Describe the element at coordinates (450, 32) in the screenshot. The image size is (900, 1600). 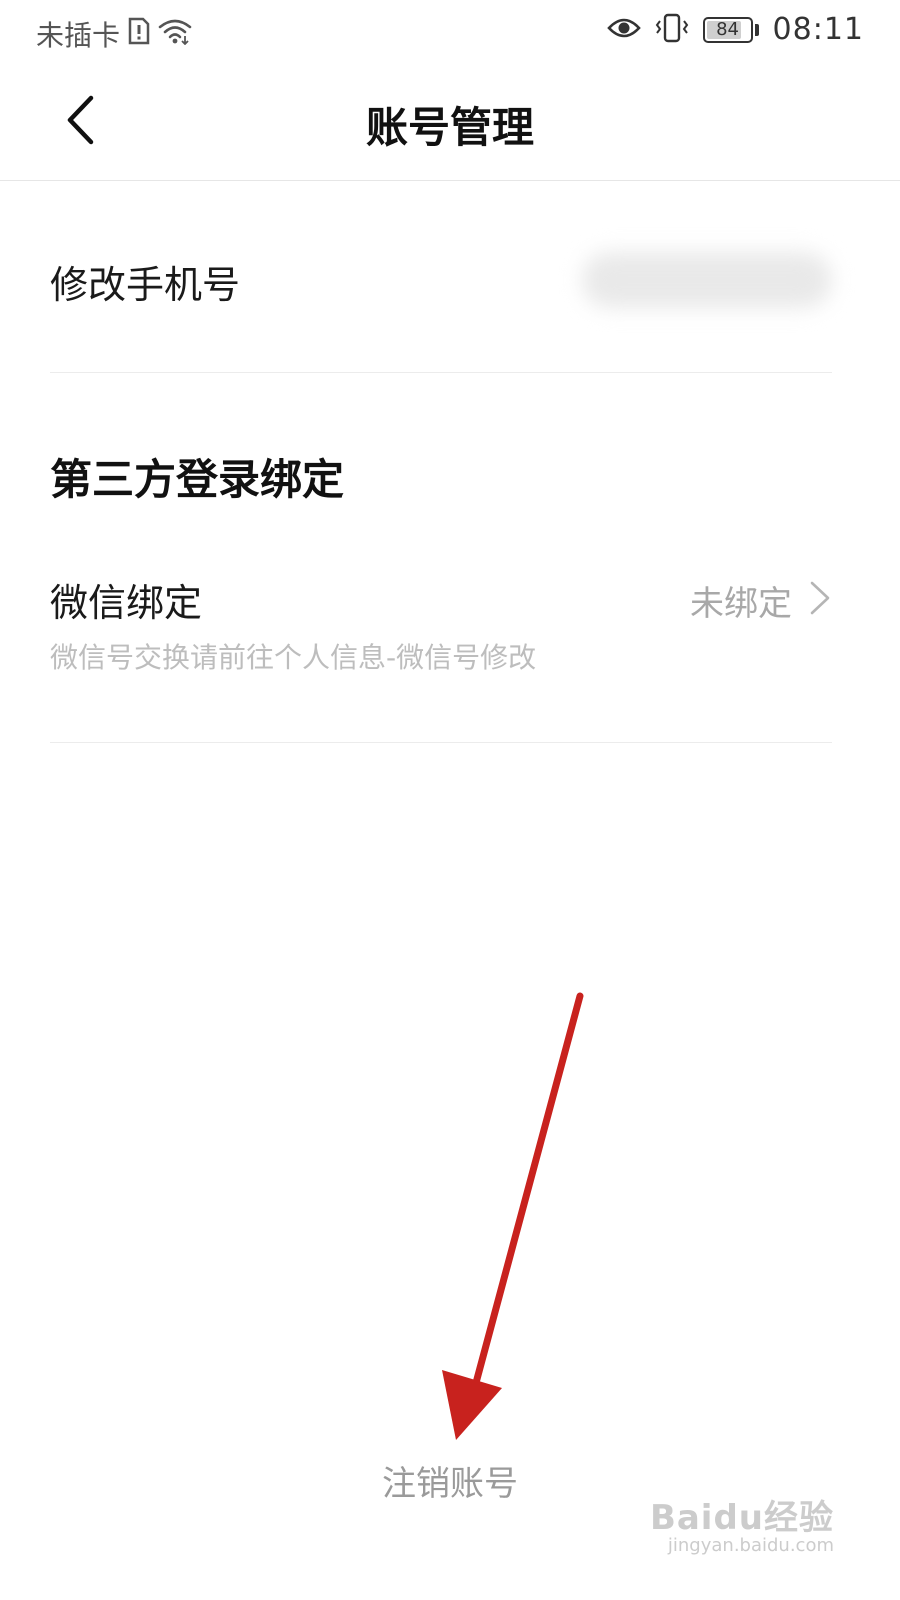
I see `status-bar: 未插卡 84 08:11` at that location.